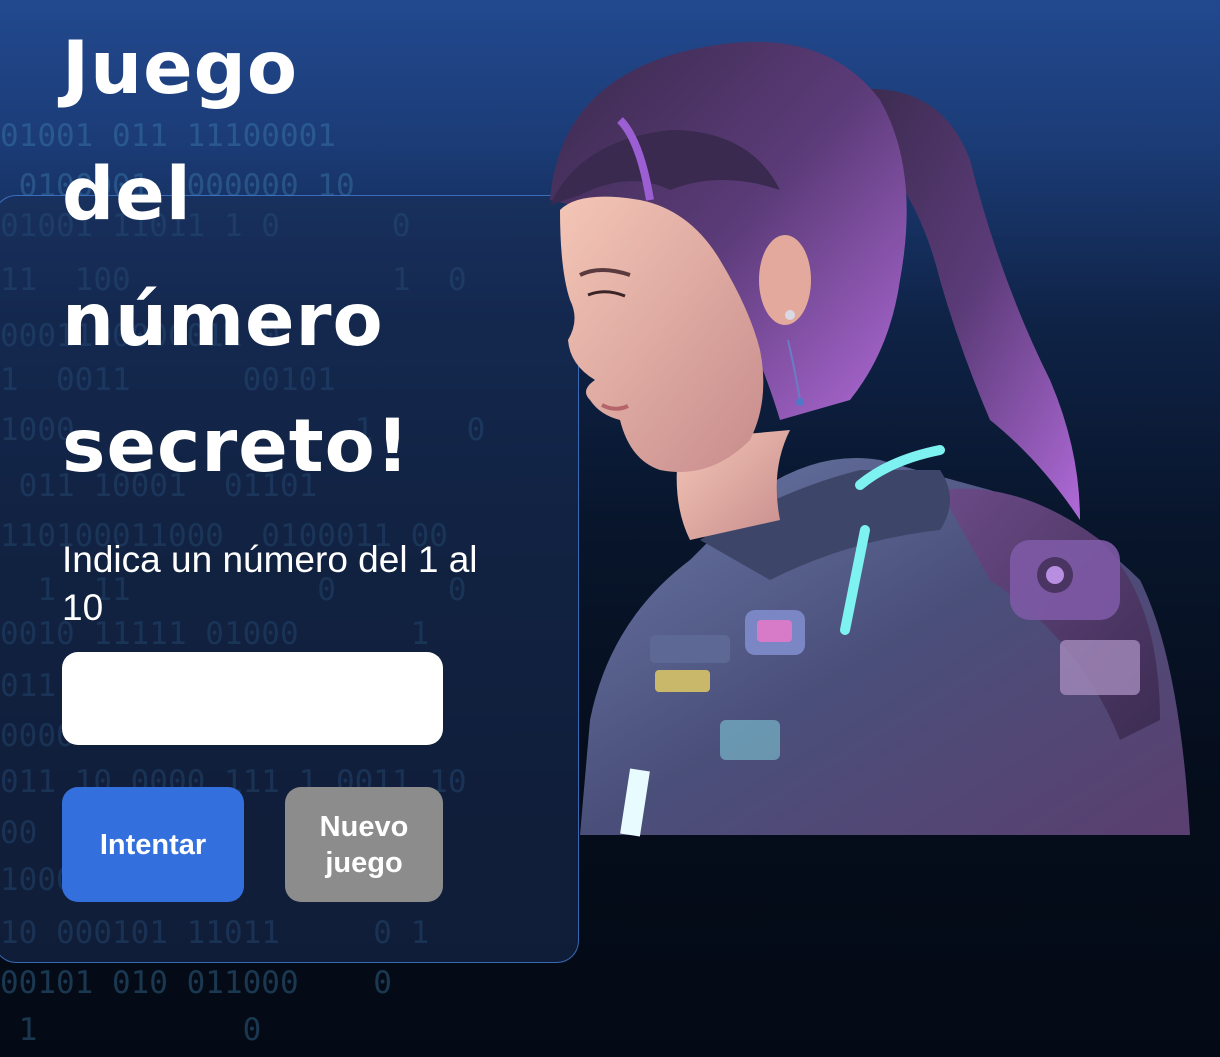 The height and width of the screenshot is (1057, 1220). I want to click on try-button: Intentar, so click(153, 844).